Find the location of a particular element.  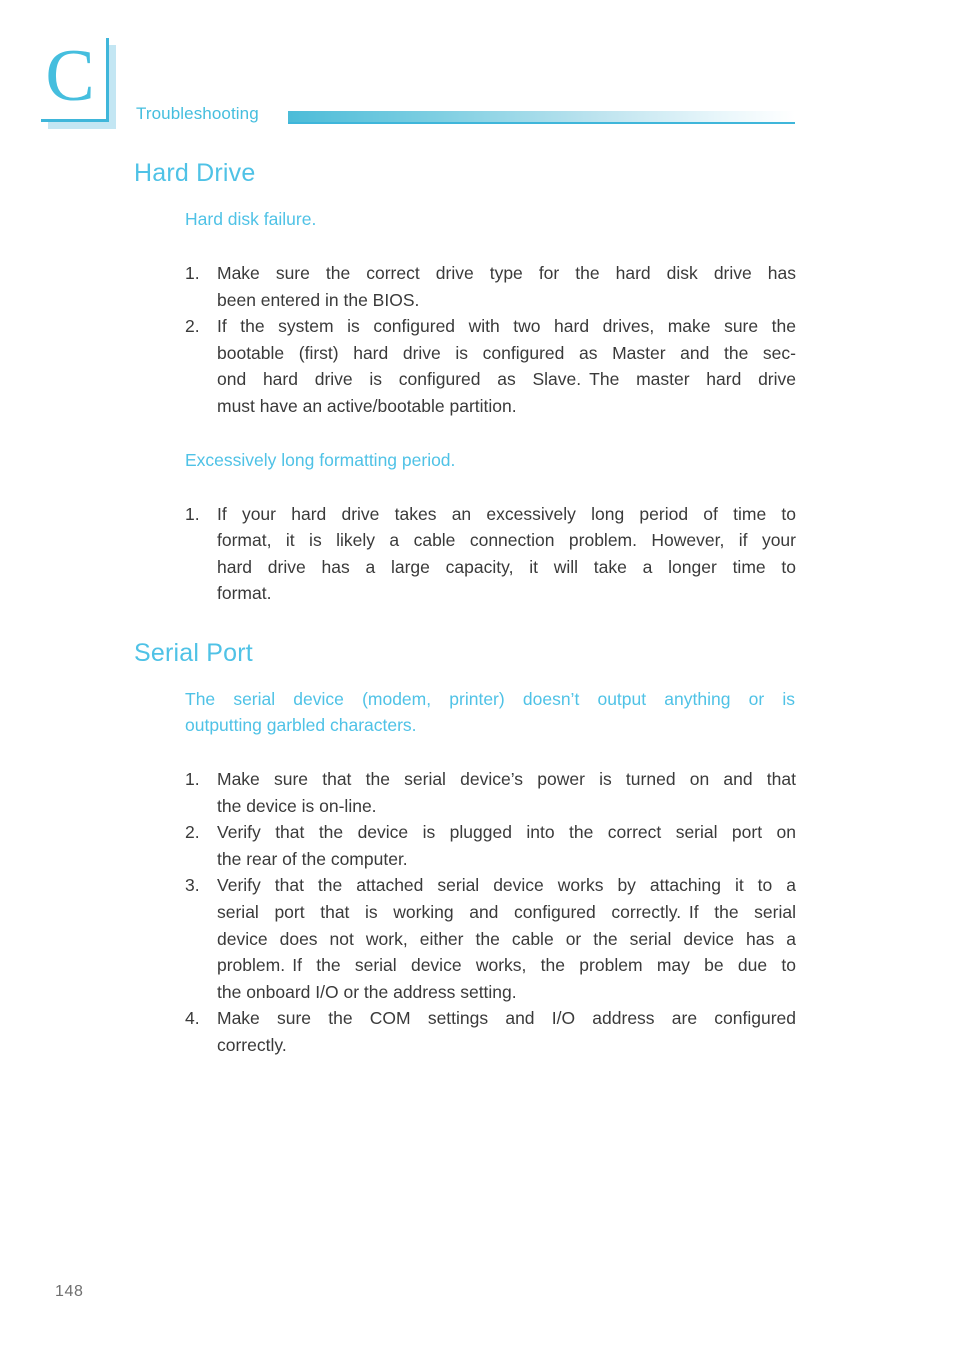

list-item-line: must have an active/bootable partition. is located at coordinates (367, 405).